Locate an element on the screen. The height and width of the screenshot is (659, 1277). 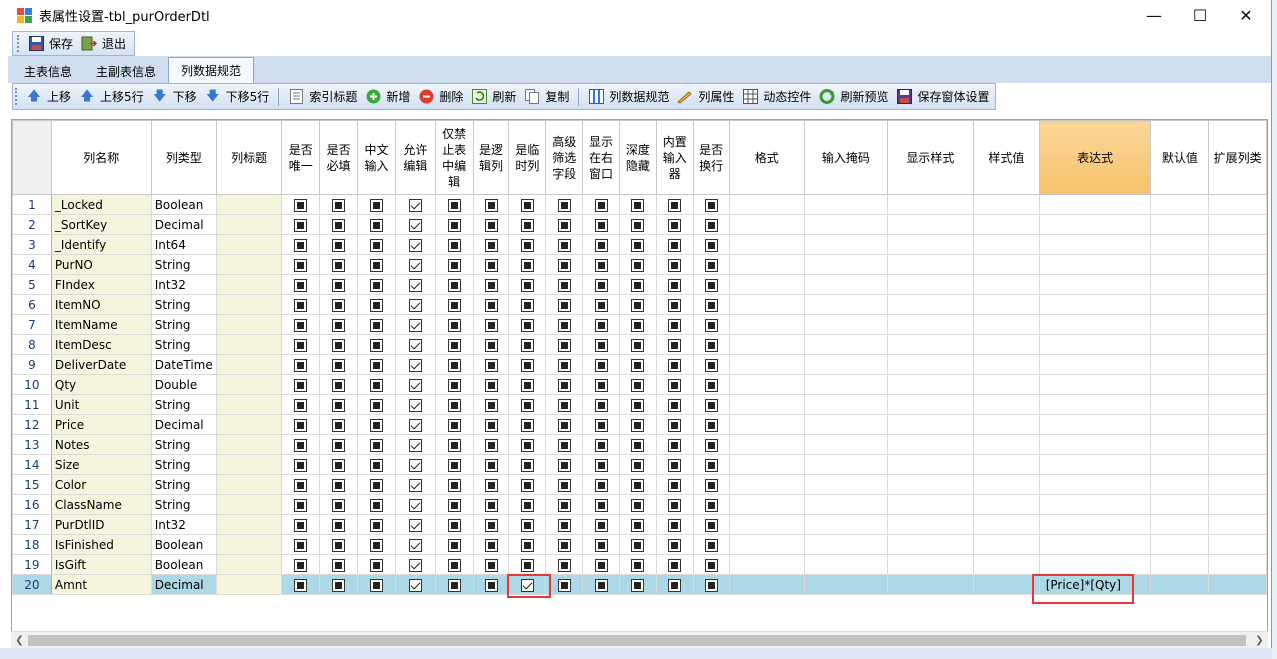
column-type-cell: String is located at coordinates (183, 344).